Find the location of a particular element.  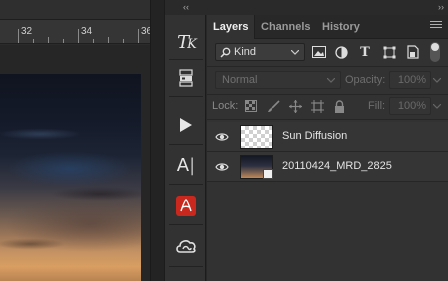

layer-row: 20110424_MRD_2825 is located at coordinates (327, 167).